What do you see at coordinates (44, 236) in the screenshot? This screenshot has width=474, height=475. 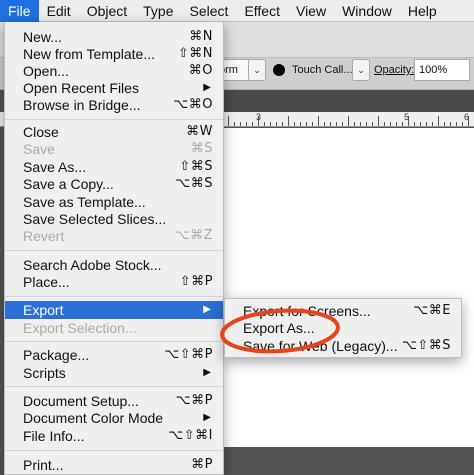 I see `menu-item-label: Revert` at bounding box center [44, 236].